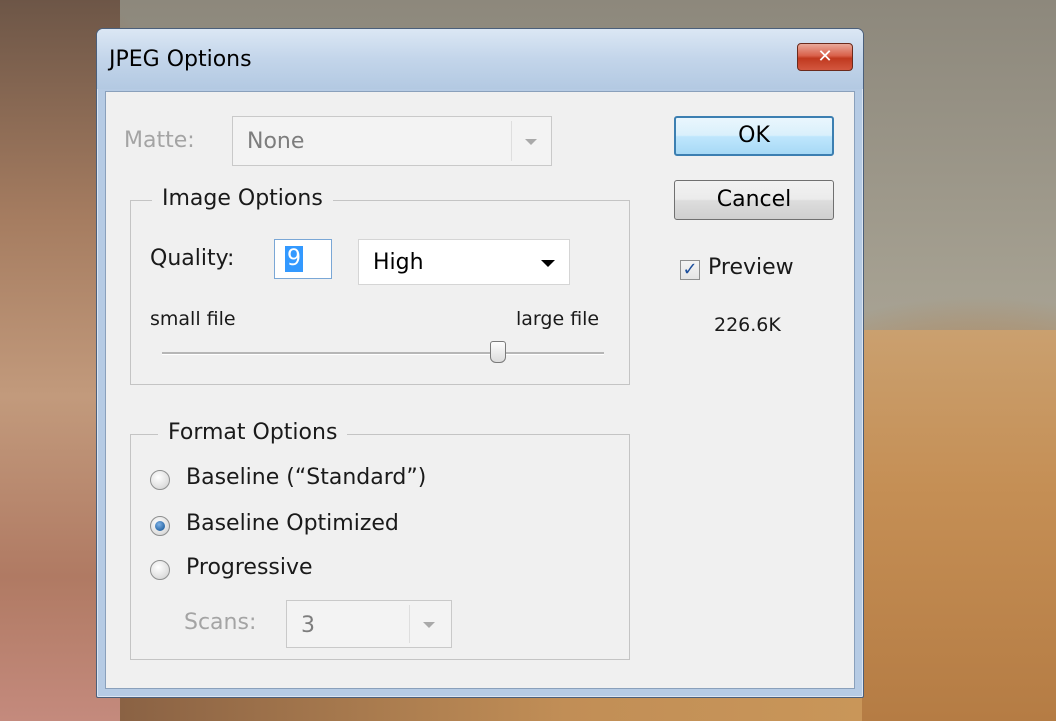 This screenshot has height=721, width=1056. Describe the element at coordinates (498, 352) in the screenshot. I see `quality-slider-thumb` at that location.